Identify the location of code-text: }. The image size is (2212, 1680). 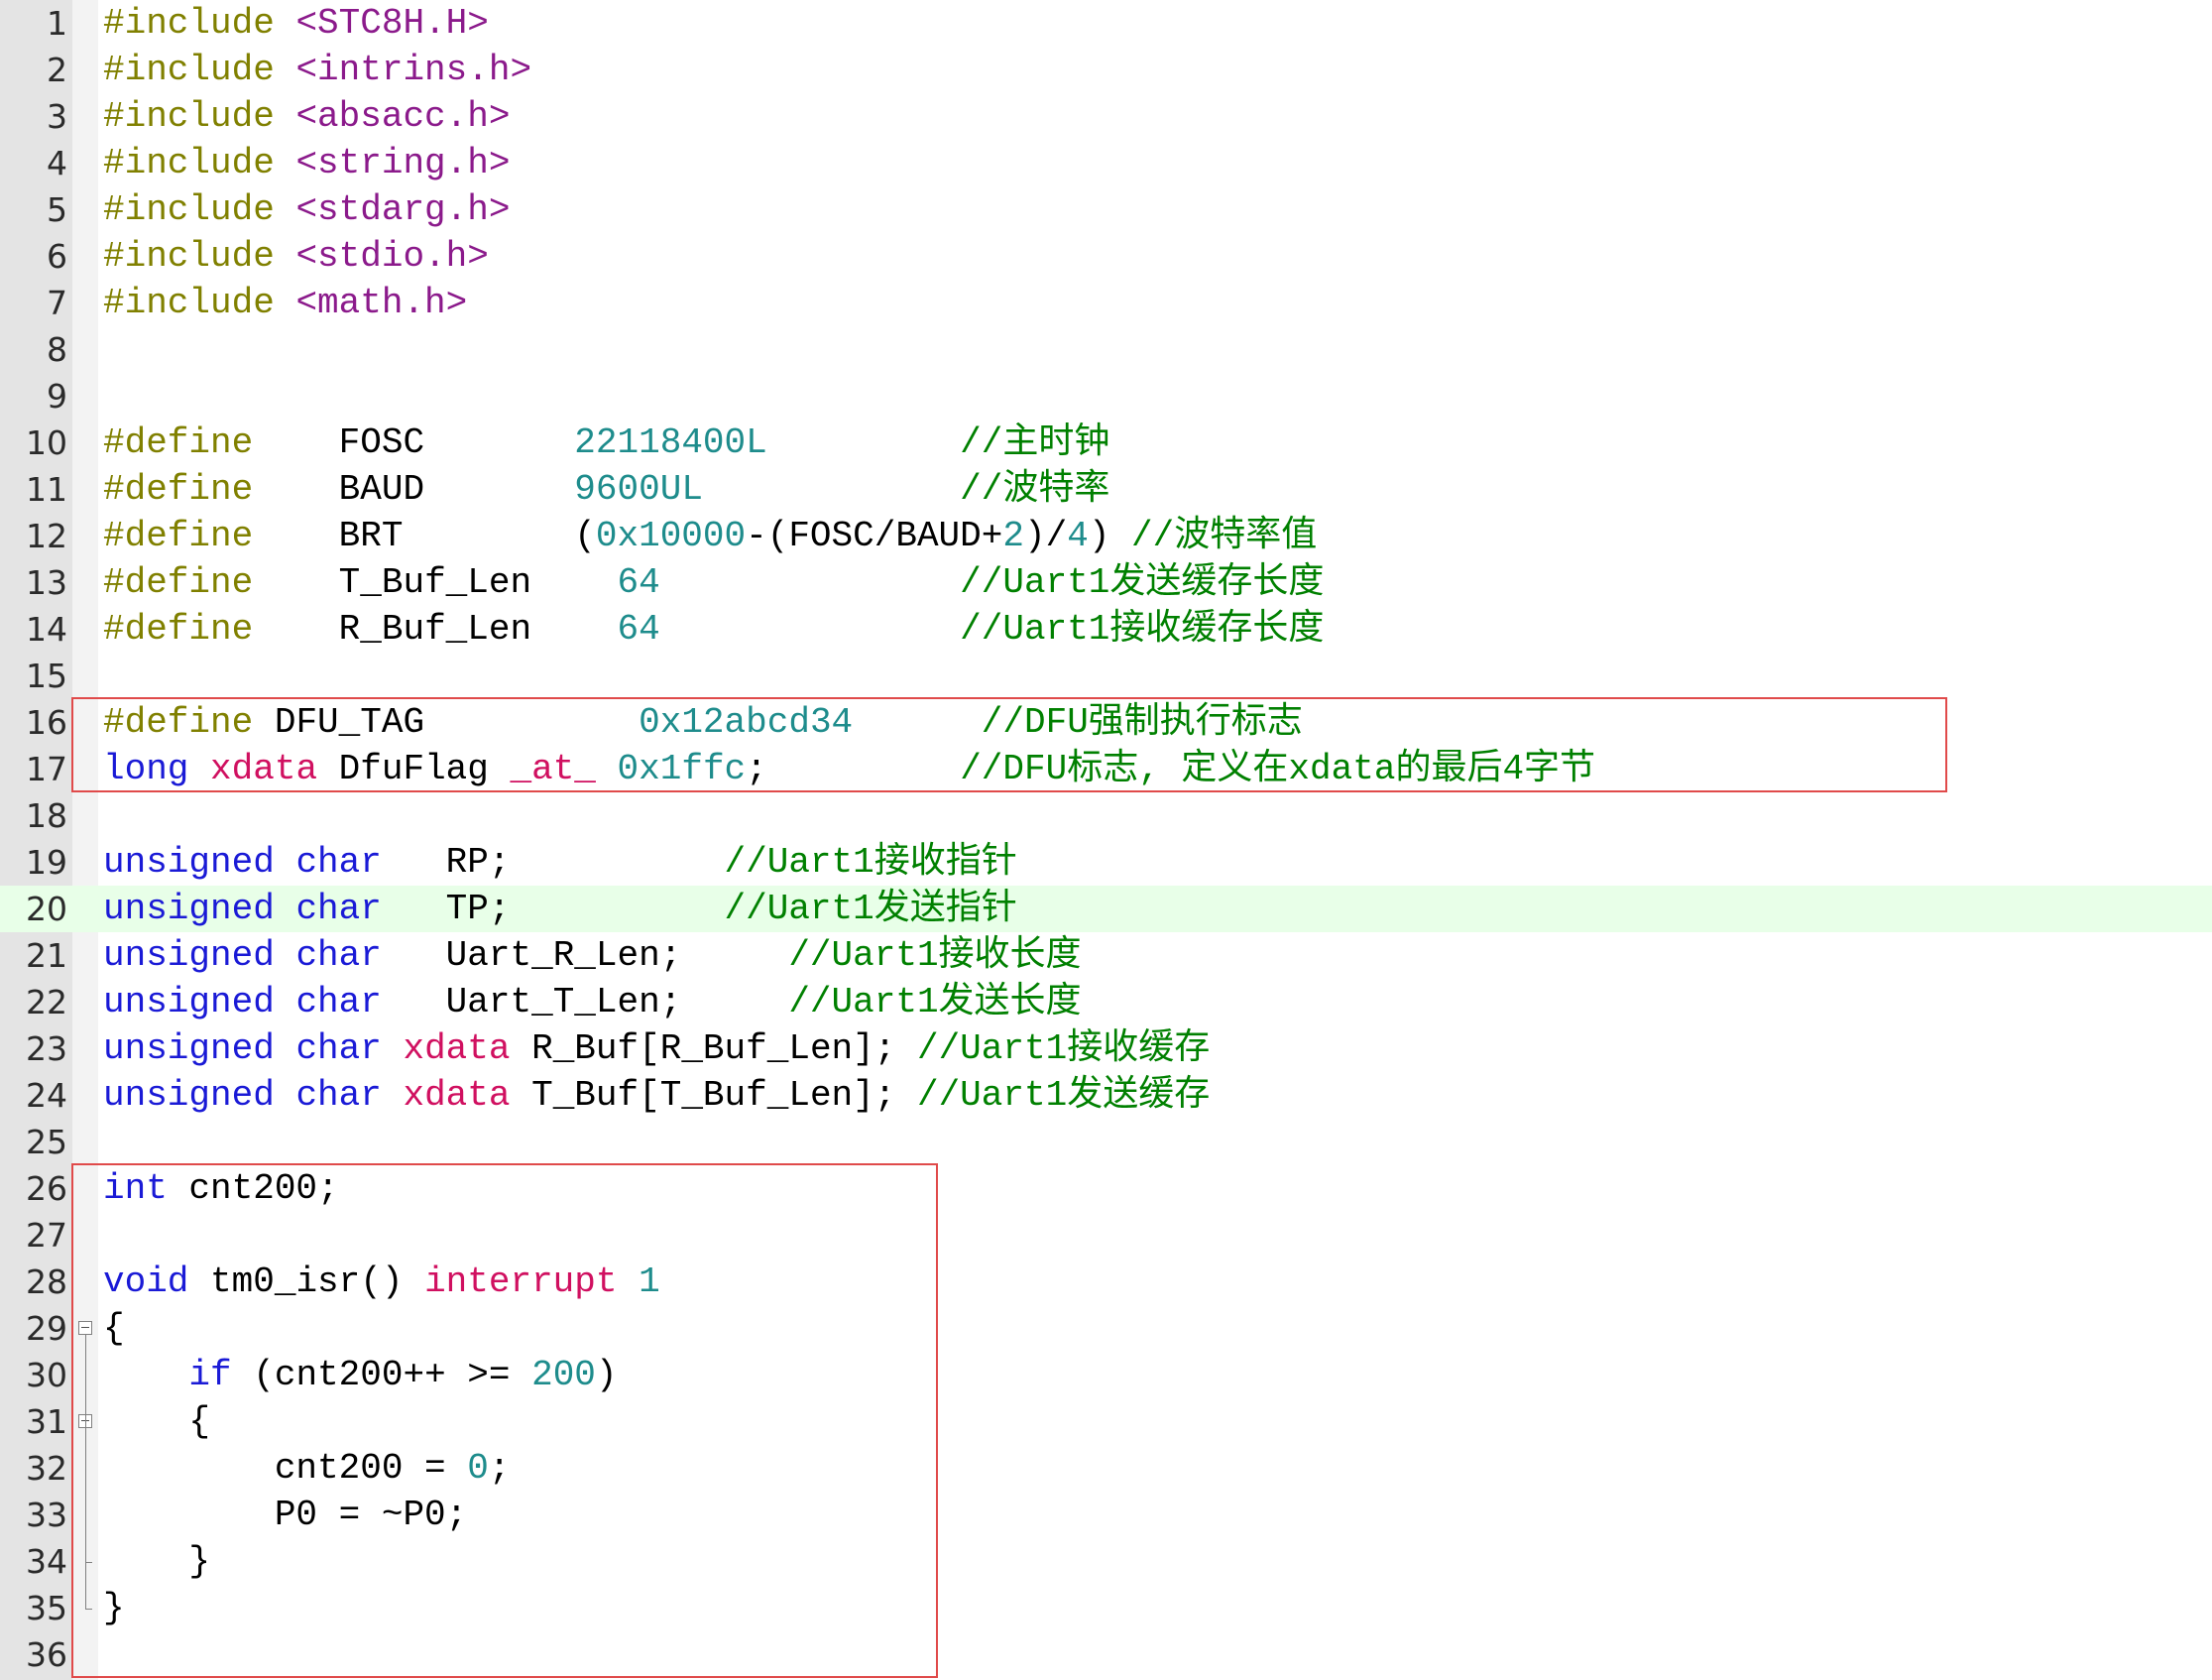
(114, 1608).